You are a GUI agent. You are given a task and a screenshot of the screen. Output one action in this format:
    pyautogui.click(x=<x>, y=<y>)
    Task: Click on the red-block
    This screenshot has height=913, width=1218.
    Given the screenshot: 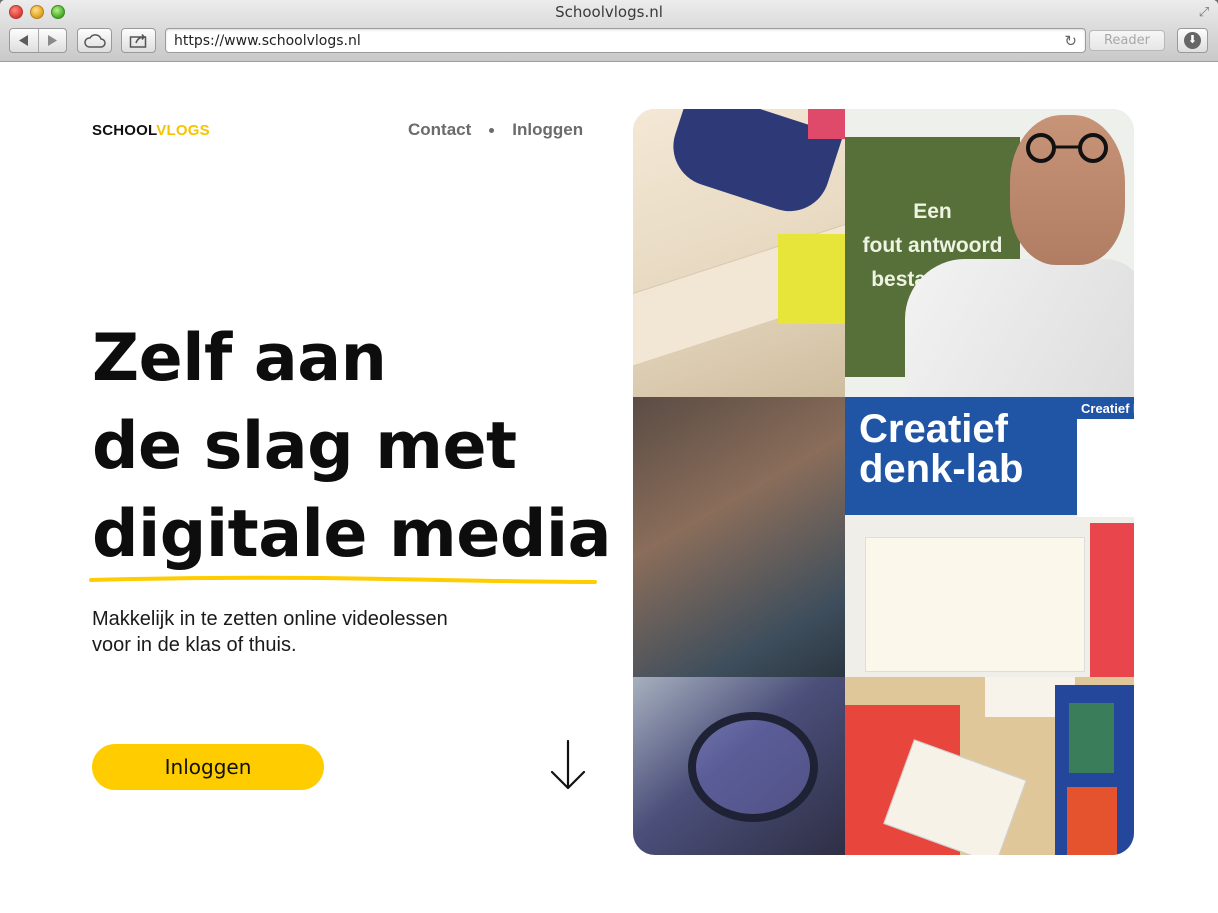 What is the action you would take?
    pyautogui.click(x=1092, y=821)
    